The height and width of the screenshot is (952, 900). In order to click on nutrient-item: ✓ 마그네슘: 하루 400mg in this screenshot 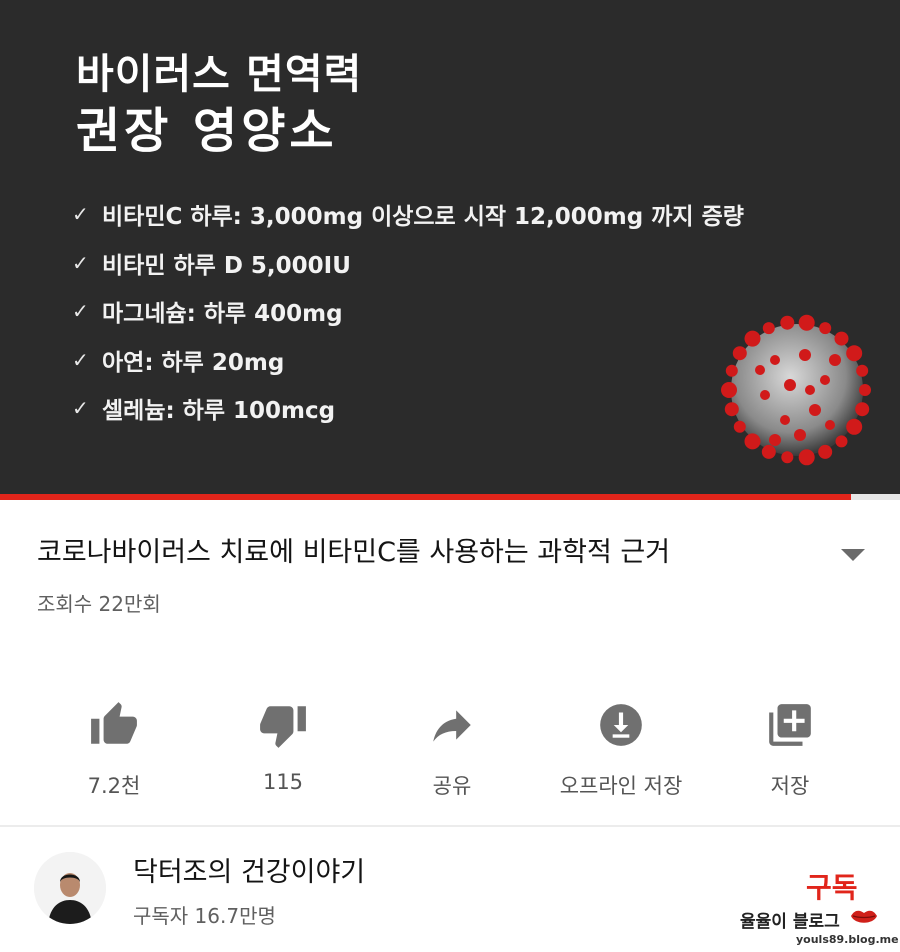, I will do `click(408, 311)`.